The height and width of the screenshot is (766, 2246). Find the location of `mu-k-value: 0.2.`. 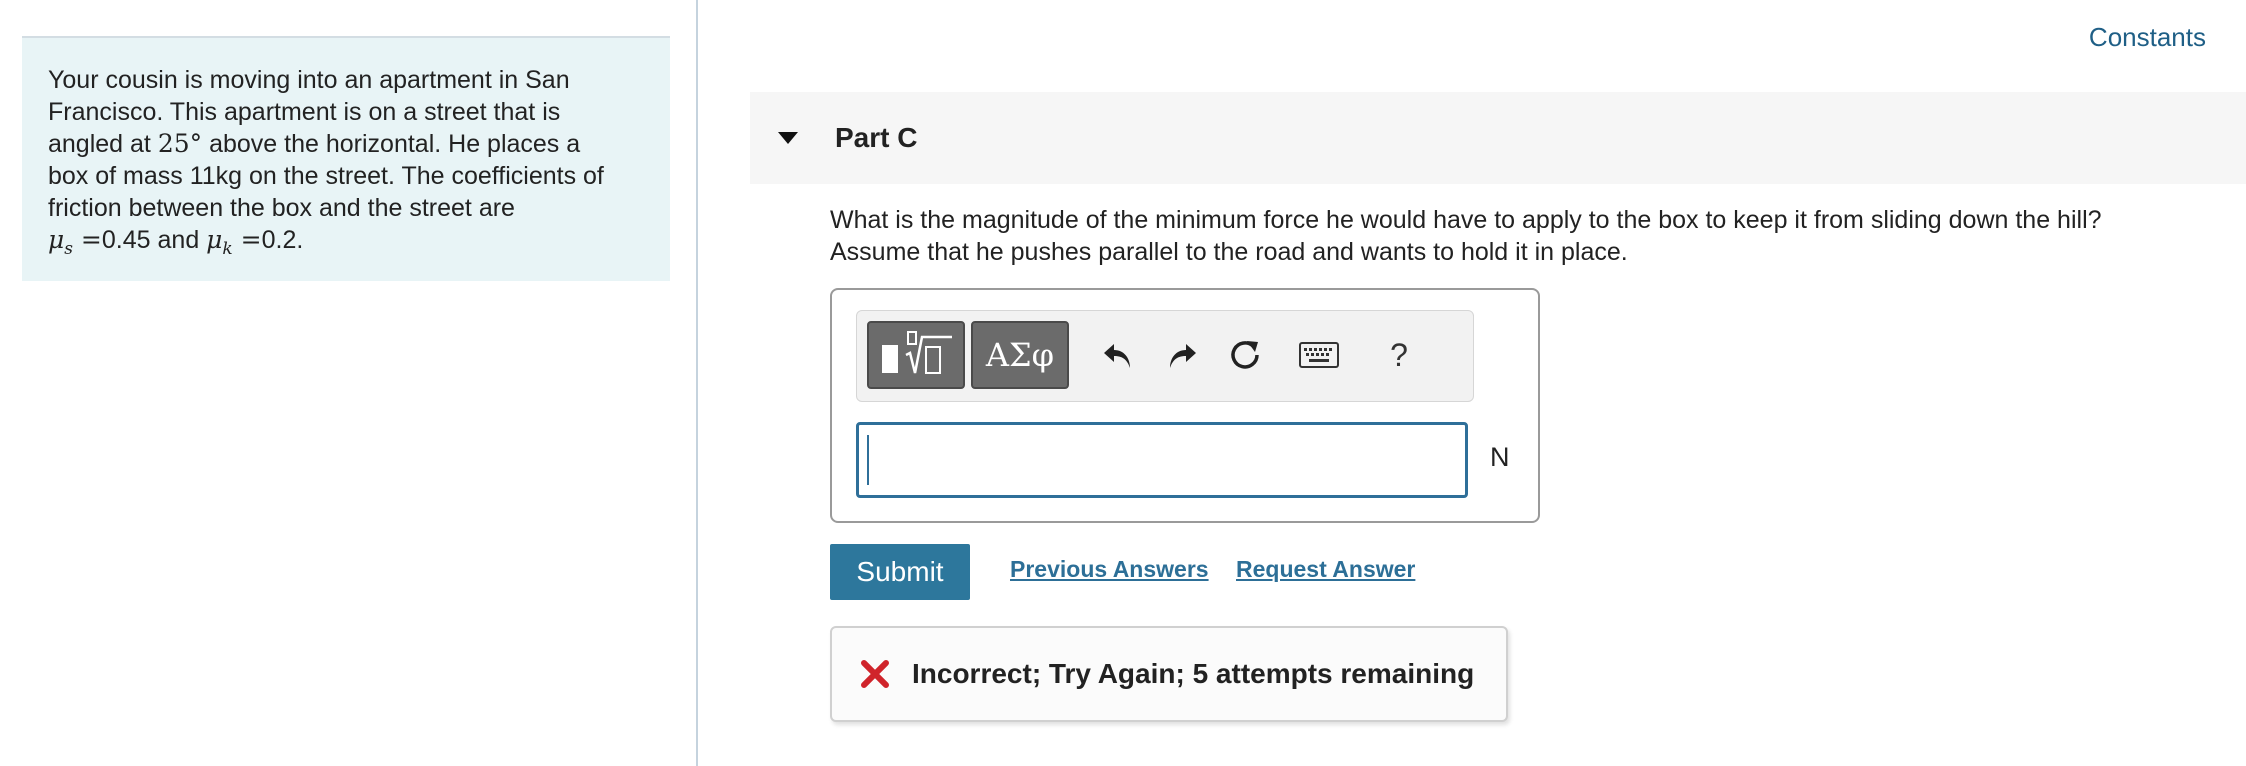

mu-k-value: 0.2. is located at coordinates (282, 240).